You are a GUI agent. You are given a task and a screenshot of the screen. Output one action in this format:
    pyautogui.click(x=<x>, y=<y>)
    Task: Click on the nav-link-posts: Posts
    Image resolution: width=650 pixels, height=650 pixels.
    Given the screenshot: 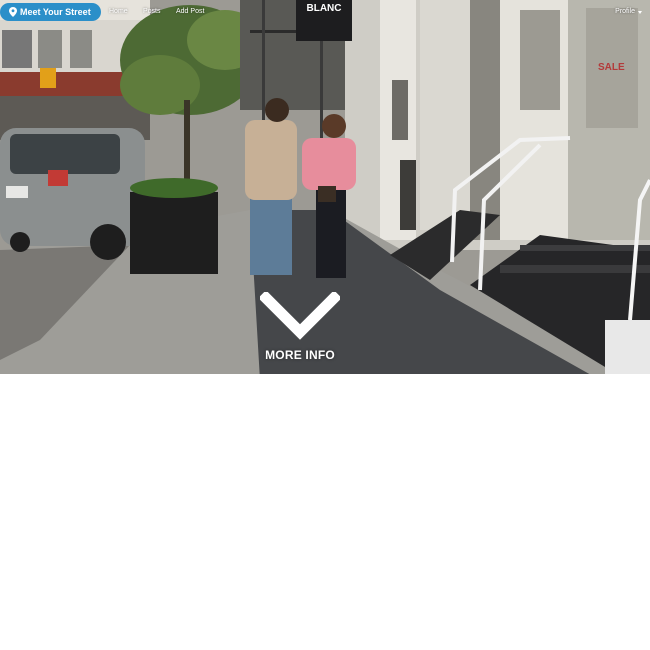 What is the action you would take?
    pyautogui.click(x=152, y=12)
    